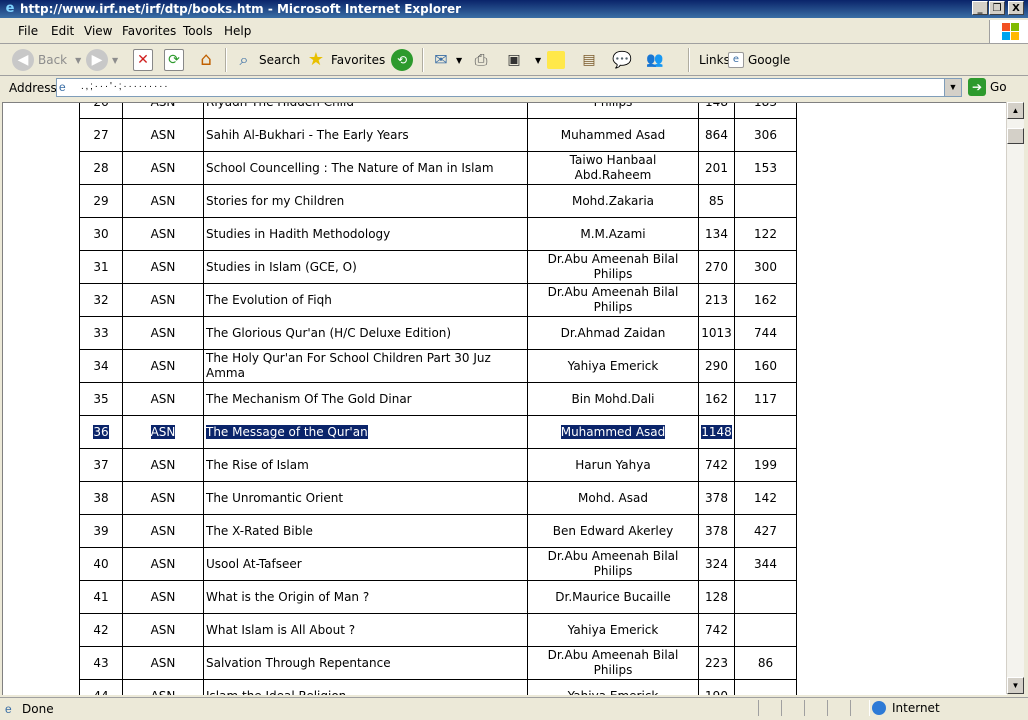 This screenshot has height=720, width=1028. Describe the element at coordinates (613, 167) in the screenshot. I see `row-author: Taiwo Hanbaal Abd.Raheem` at that location.